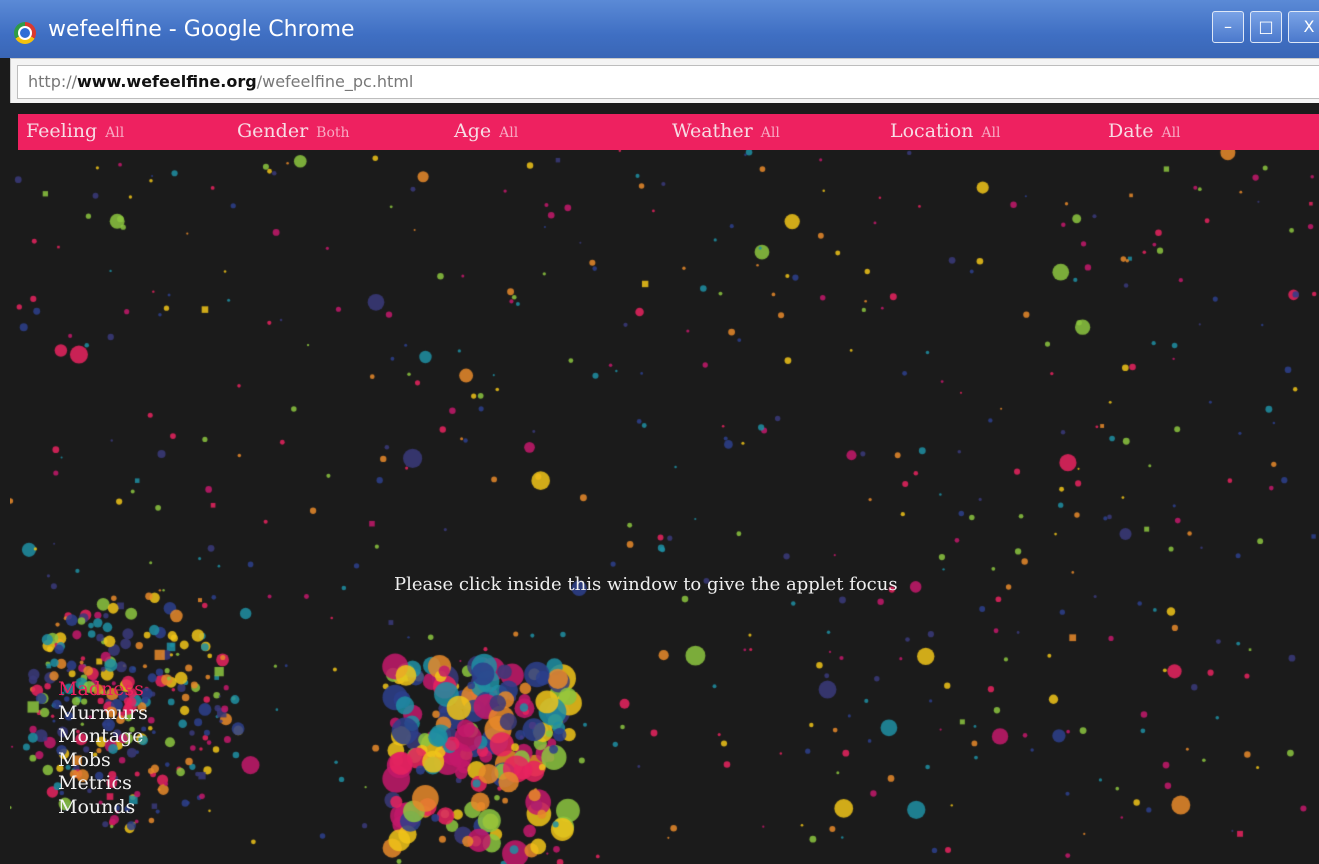 This screenshot has height=864, width=1319. What do you see at coordinates (167, 81) in the screenshot?
I see `url-host: www.wefeelfine.org` at bounding box center [167, 81].